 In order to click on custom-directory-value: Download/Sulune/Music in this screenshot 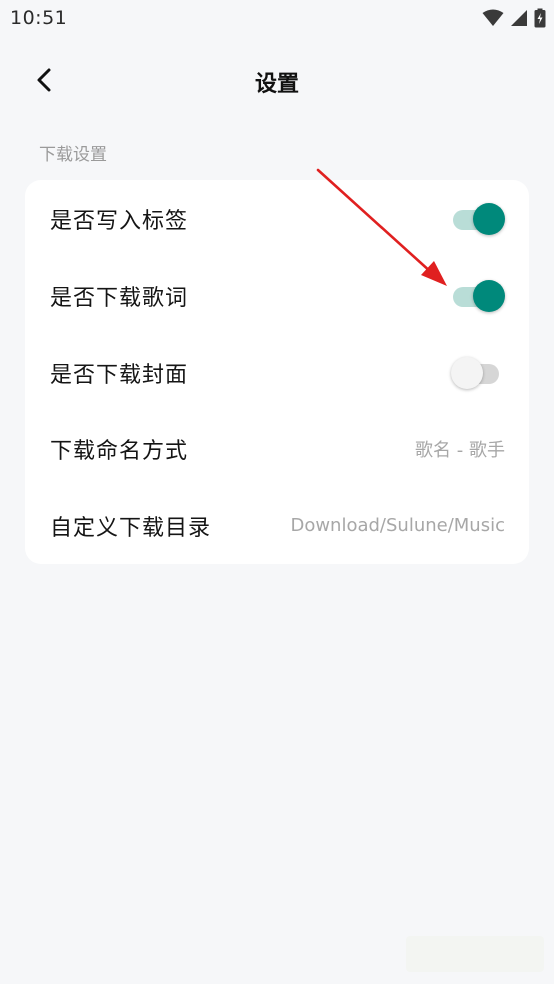, I will do `click(397, 525)`.